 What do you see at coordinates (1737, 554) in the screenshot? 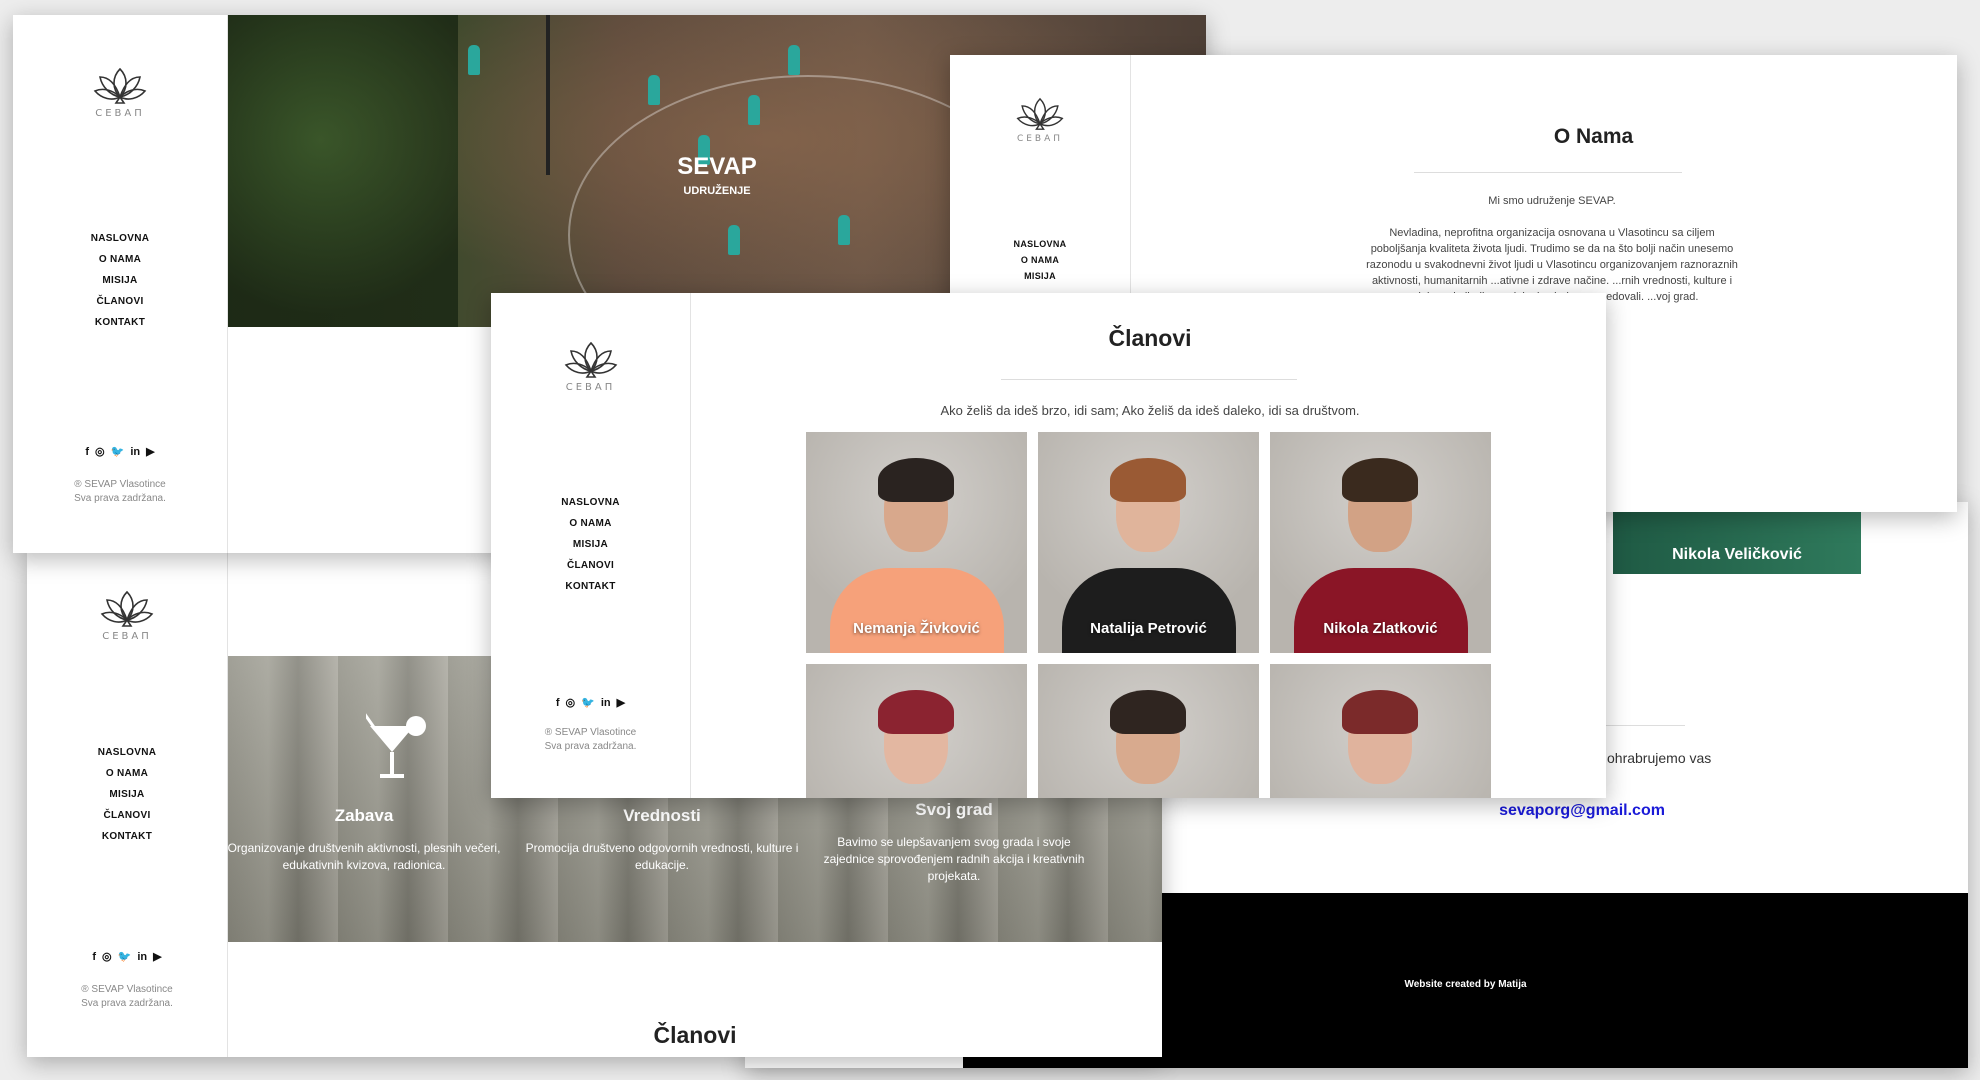
I see `member-name: Nikola Veličković` at bounding box center [1737, 554].